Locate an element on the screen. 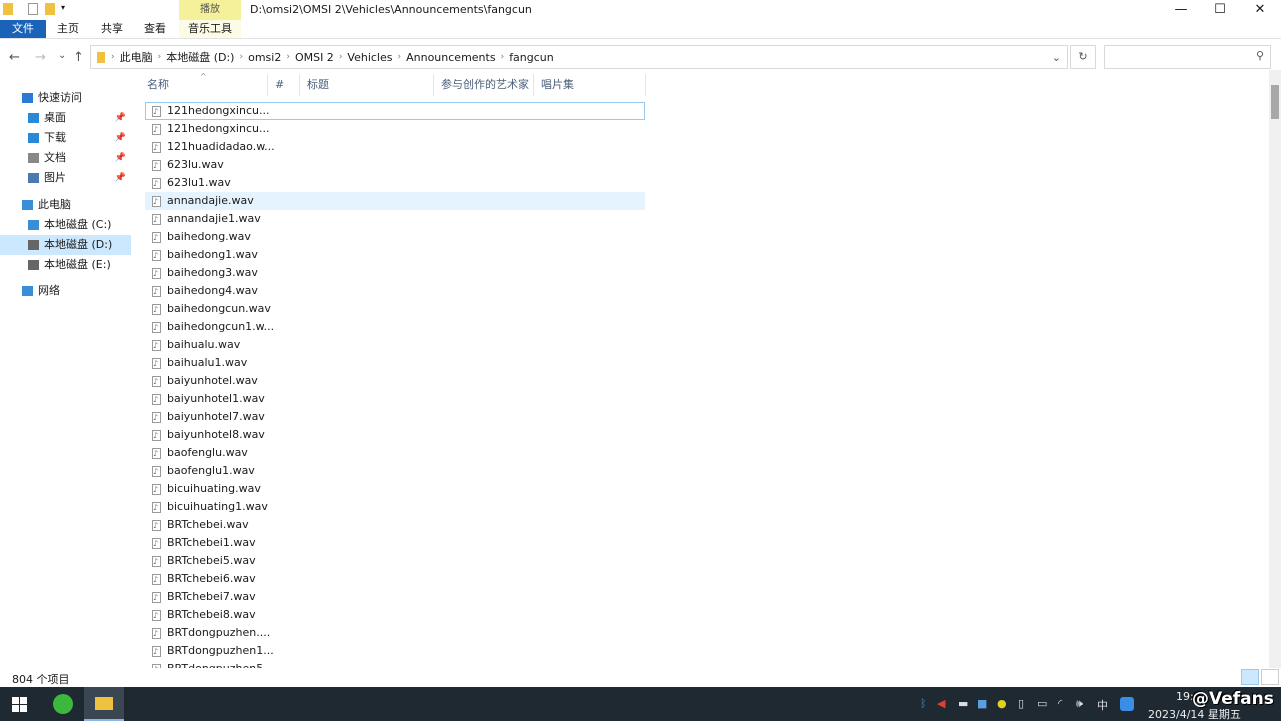 Image resolution: width=1281 pixels, height=722 pixels. file-row: baihedong1.wav is located at coordinates (395, 255).